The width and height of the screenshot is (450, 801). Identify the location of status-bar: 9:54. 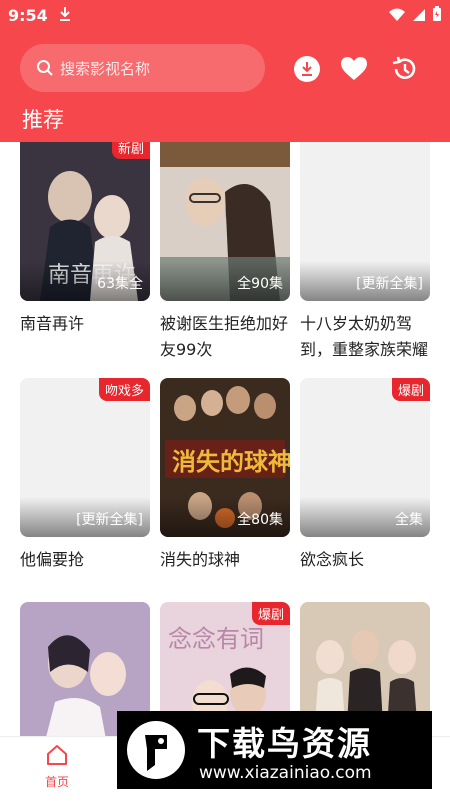
(225, 16).